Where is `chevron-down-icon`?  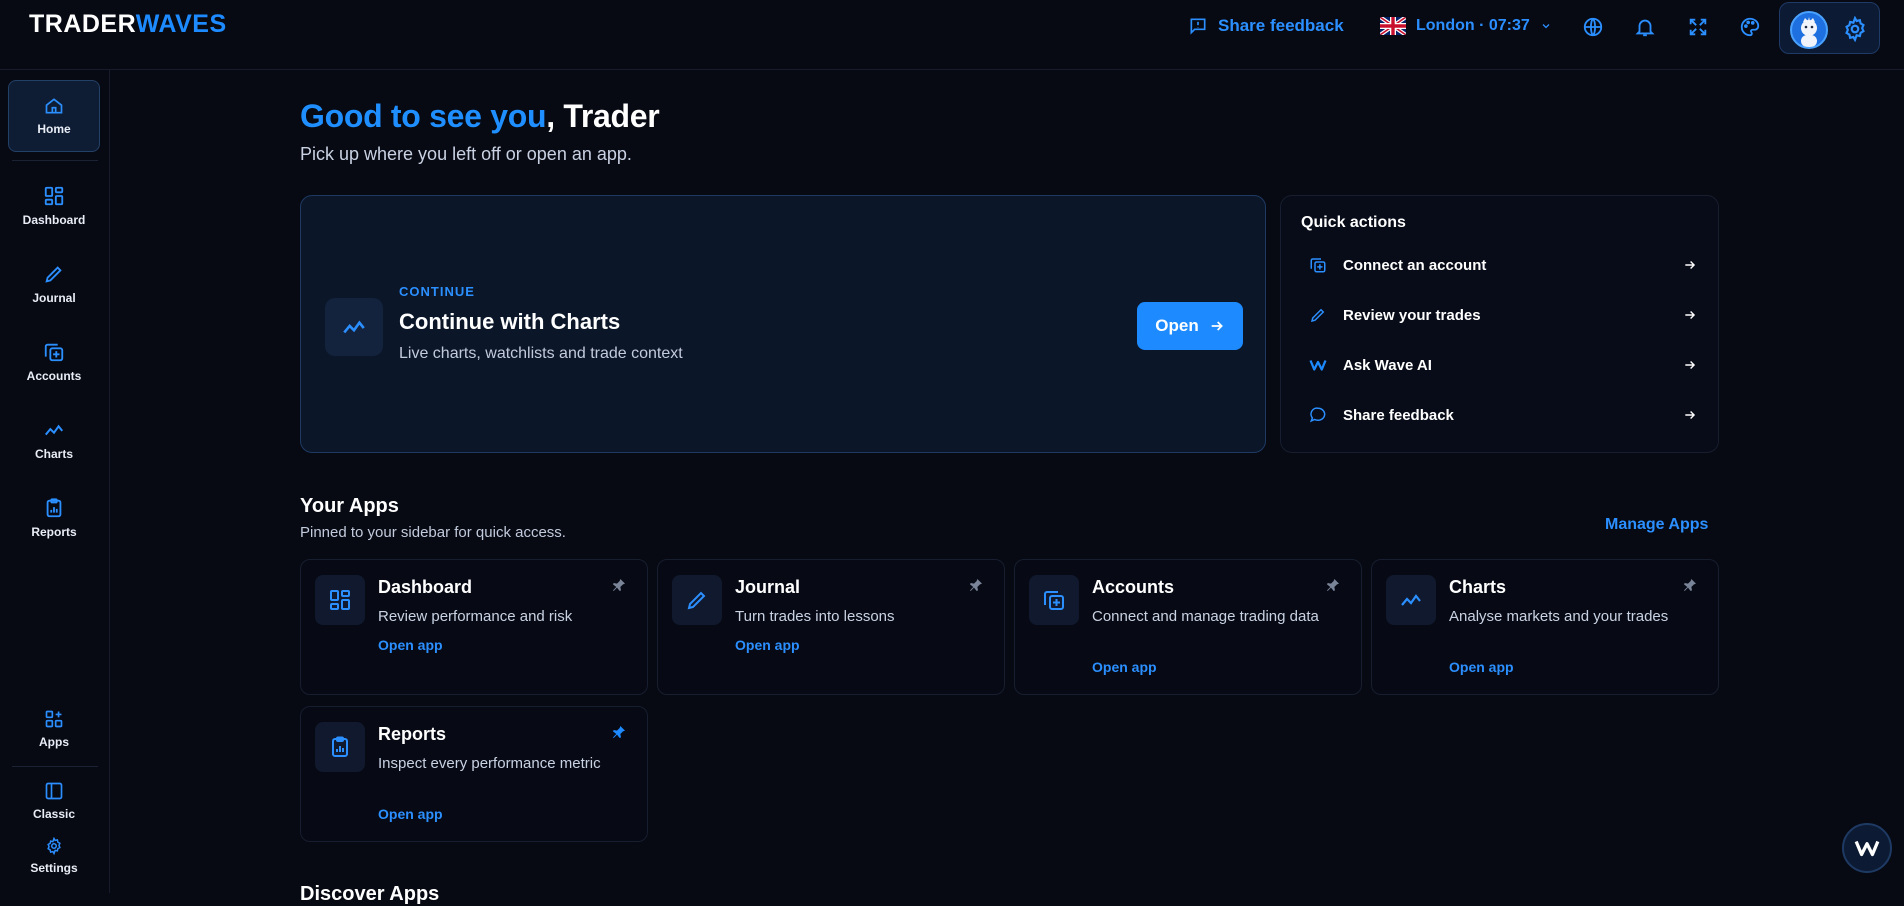
chevron-down-icon is located at coordinates (1546, 26).